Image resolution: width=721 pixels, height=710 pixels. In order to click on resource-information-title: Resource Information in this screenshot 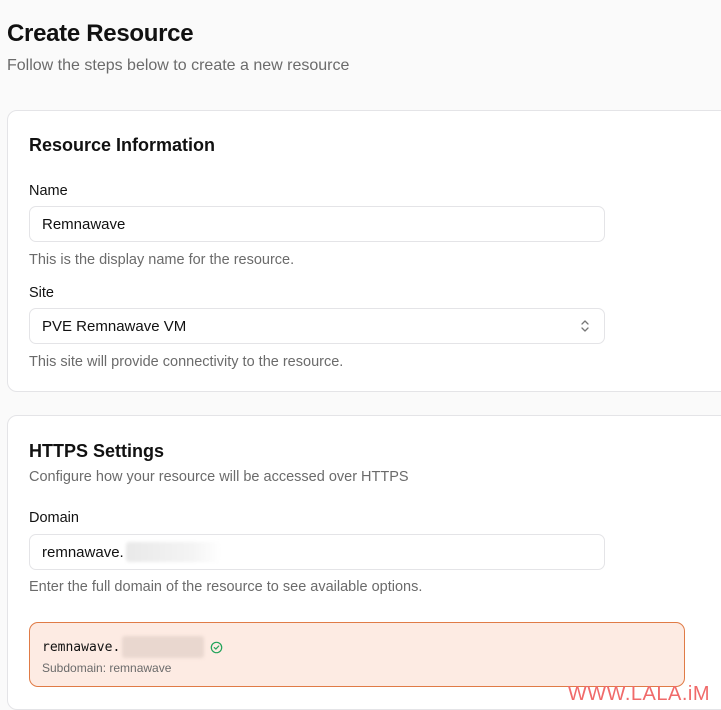, I will do `click(122, 145)`.